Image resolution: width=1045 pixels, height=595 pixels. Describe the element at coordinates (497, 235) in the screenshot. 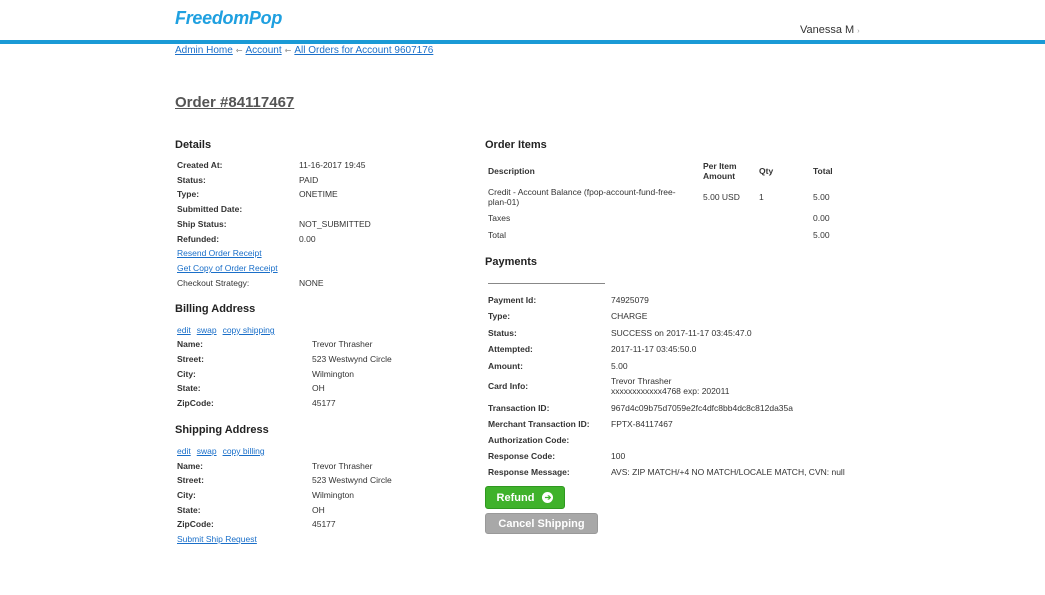

I see `total-label: Total` at that location.